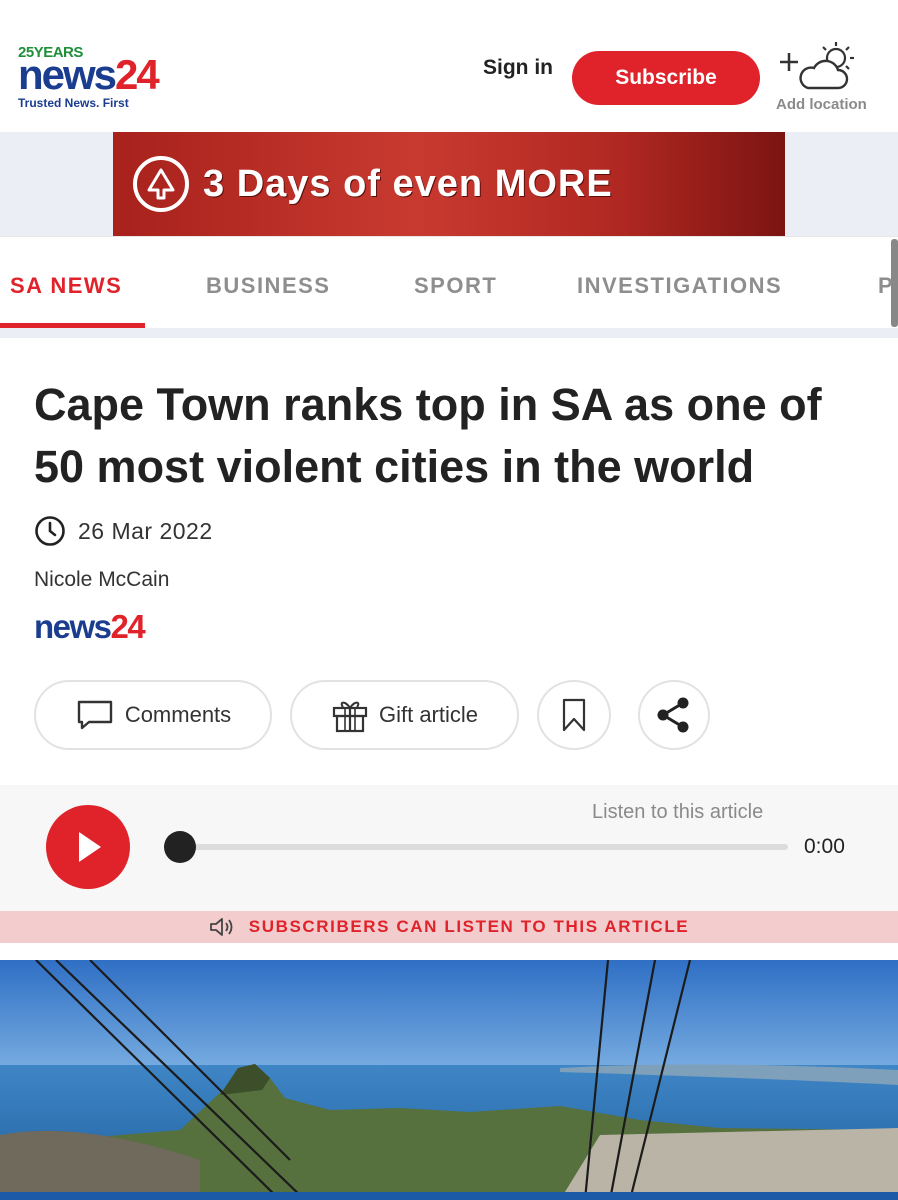 Image resolution: width=898 pixels, height=1200 pixels. I want to click on bookmark-icon, so click(574, 715).